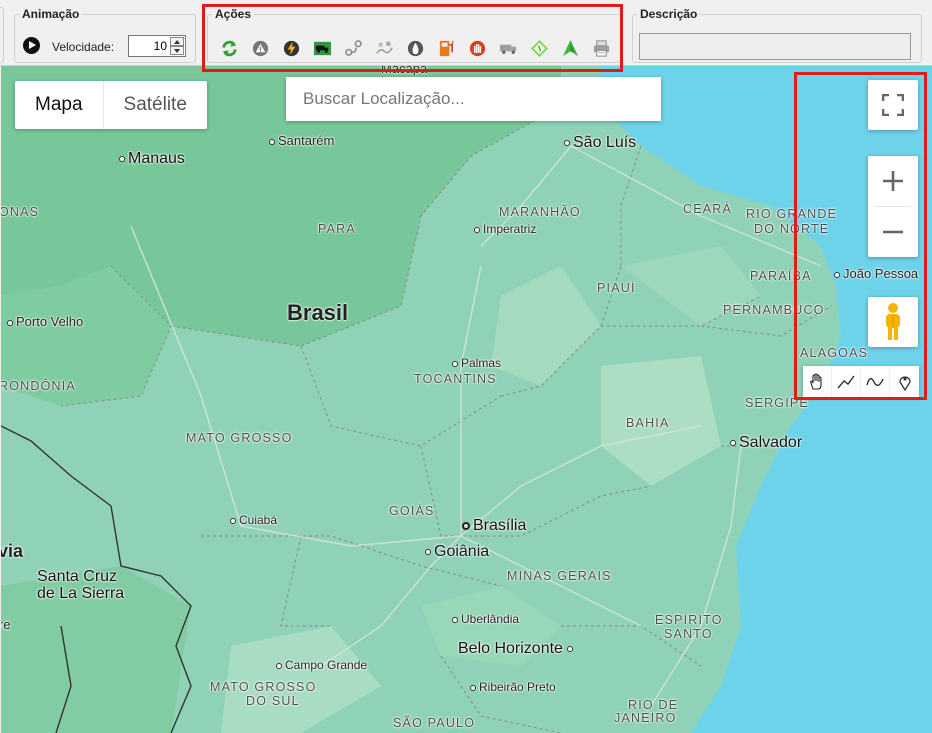 This screenshot has height=733, width=932. What do you see at coordinates (559, 576) in the screenshot?
I see `label-minas-gerais: MINAS GERAIS` at bounding box center [559, 576].